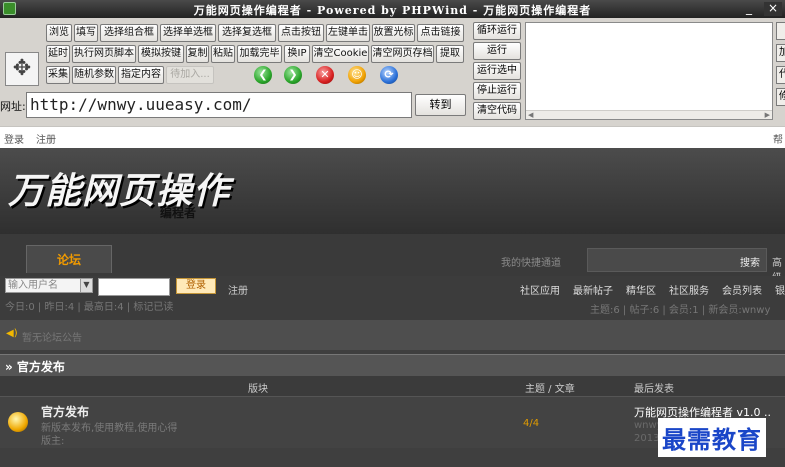  I want to click on url-label: 网址:, so click(13, 106).